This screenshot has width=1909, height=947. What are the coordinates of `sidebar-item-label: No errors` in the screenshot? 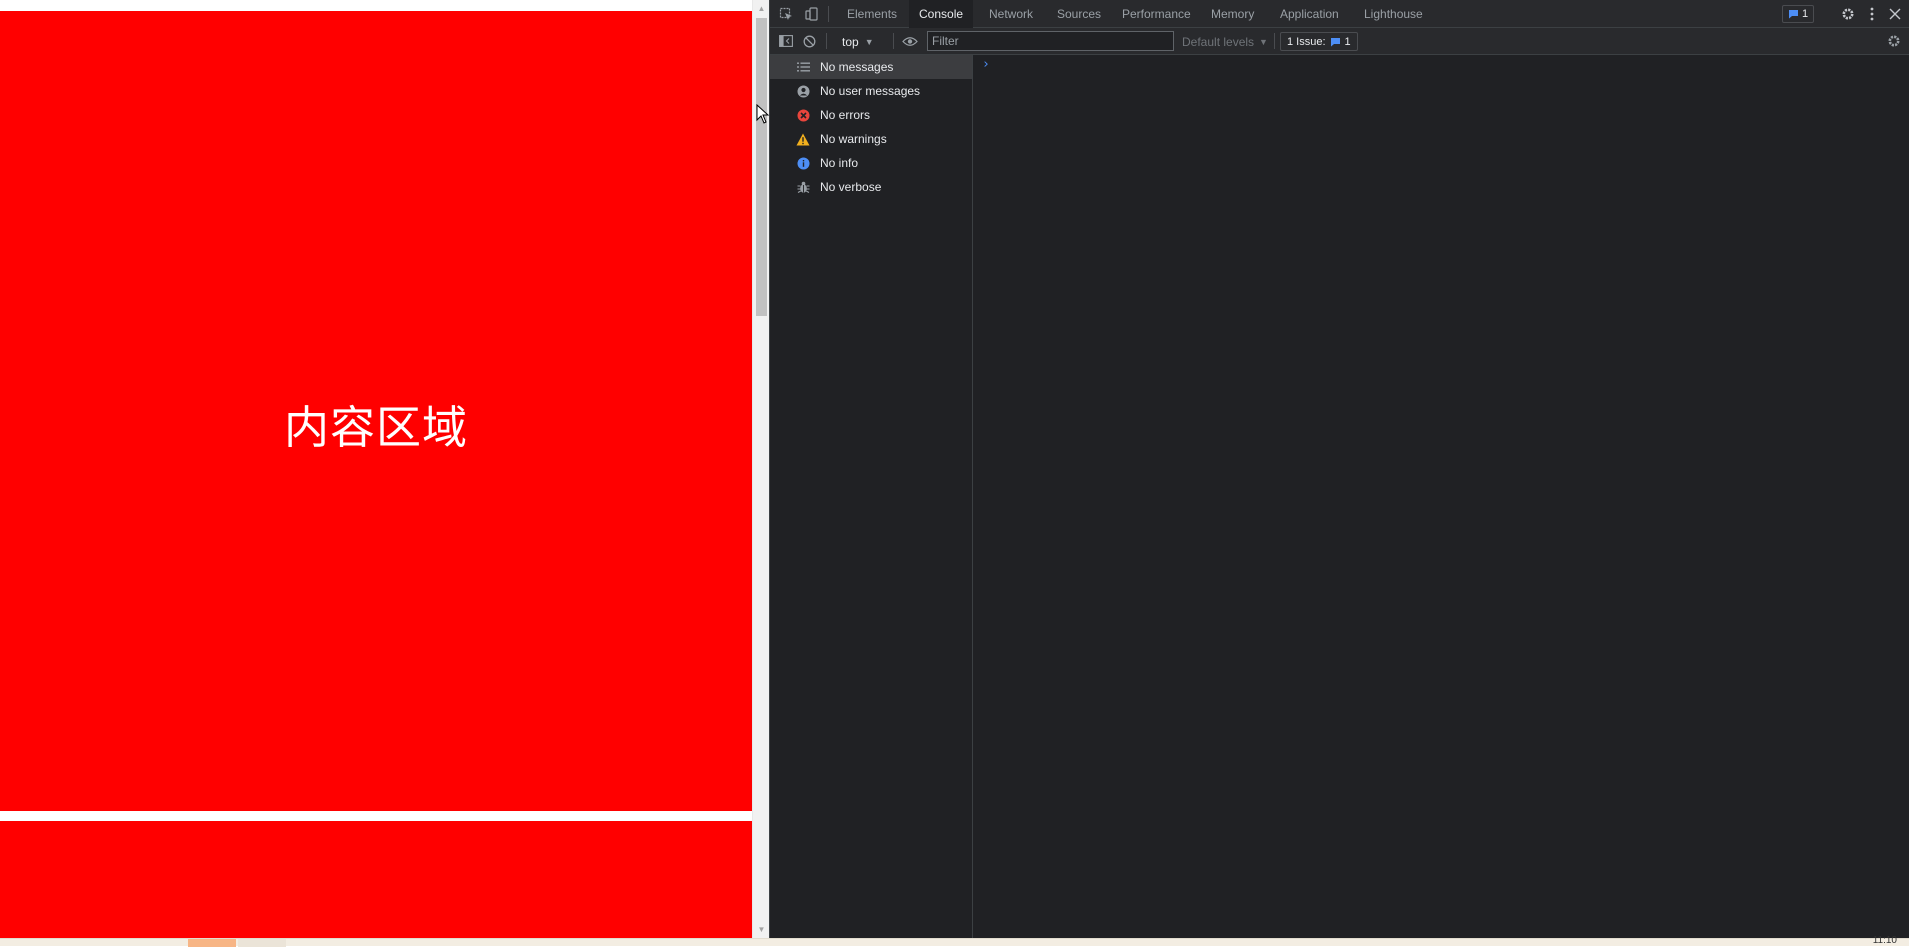 It's located at (845, 115).